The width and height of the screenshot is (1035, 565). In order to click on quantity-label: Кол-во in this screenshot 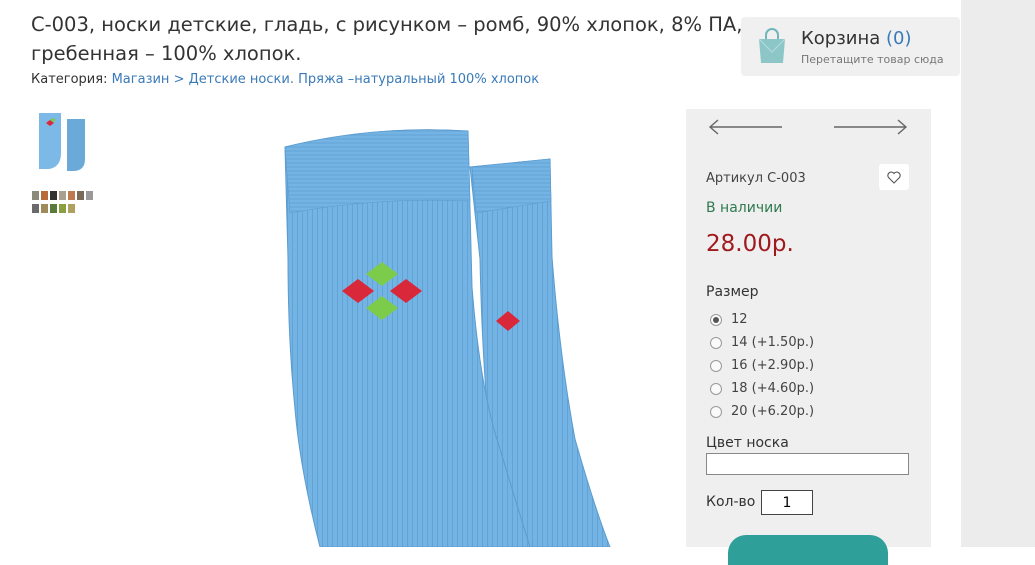, I will do `click(731, 502)`.